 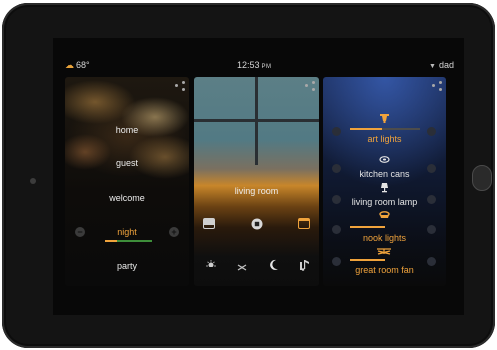 What do you see at coordinates (174, 232) in the screenshot?
I see `plus-button: +` at bounding box center [174, 232].